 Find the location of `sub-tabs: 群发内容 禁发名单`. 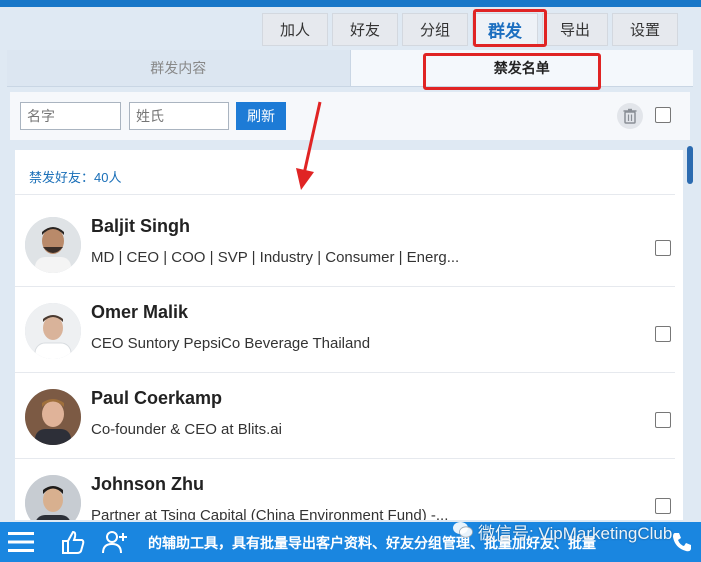

sub-tabs: 群发内容 禁发名单 is located at coordinates (350, 68).